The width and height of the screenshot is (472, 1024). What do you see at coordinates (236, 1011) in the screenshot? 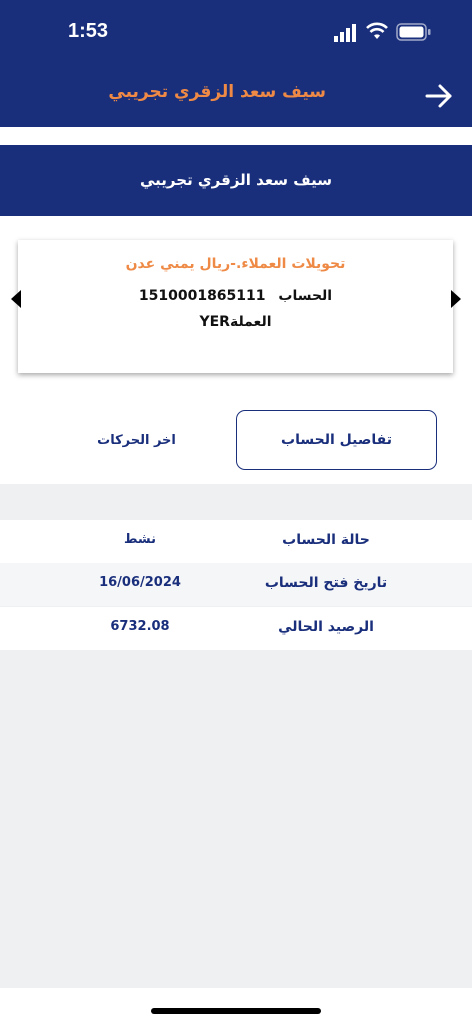
I see `home-indicator` at bounding box center [236, 1011].